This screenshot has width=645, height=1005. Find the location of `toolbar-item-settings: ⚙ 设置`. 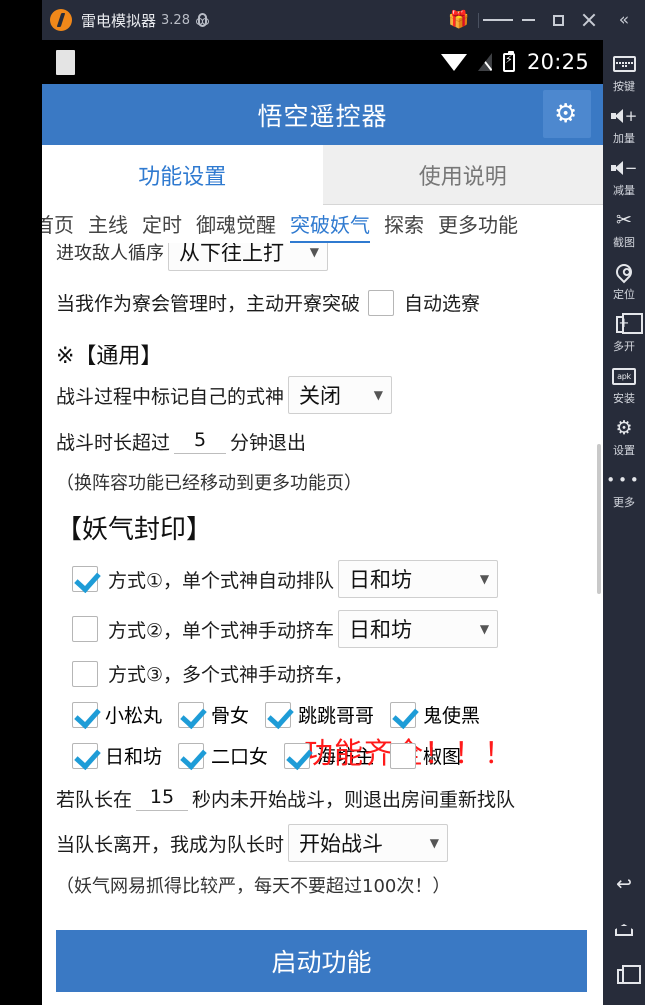

toolbar-item-settings: ⚙ 设置 is located at coordinates (624, 436).